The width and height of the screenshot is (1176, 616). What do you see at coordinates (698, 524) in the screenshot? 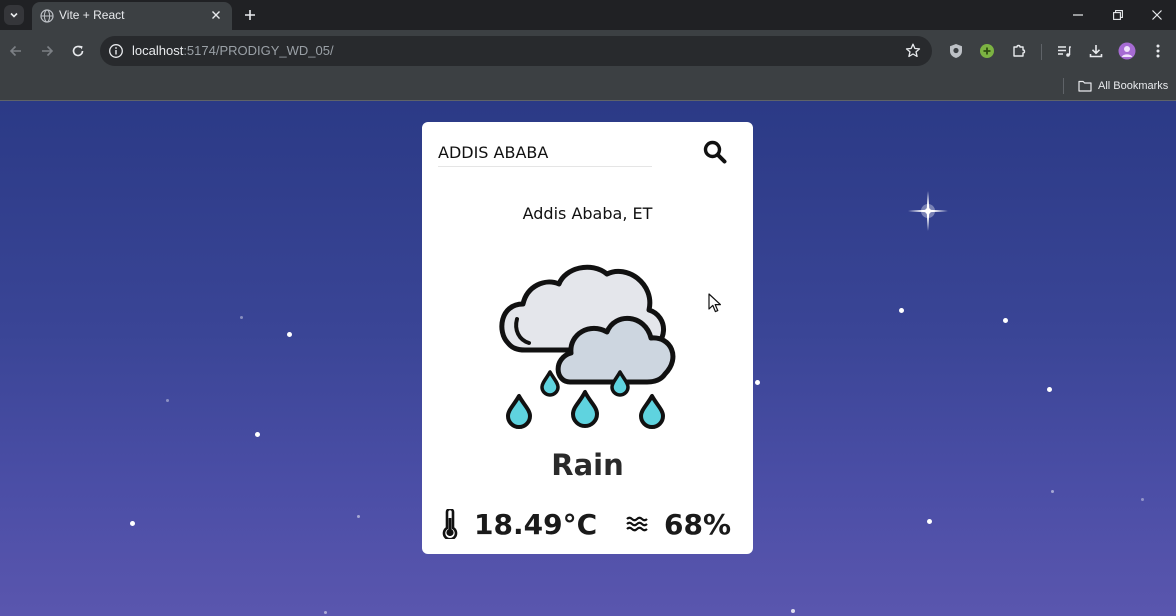
I see `humidity-value: 68%` at bounding box center [698, 524].